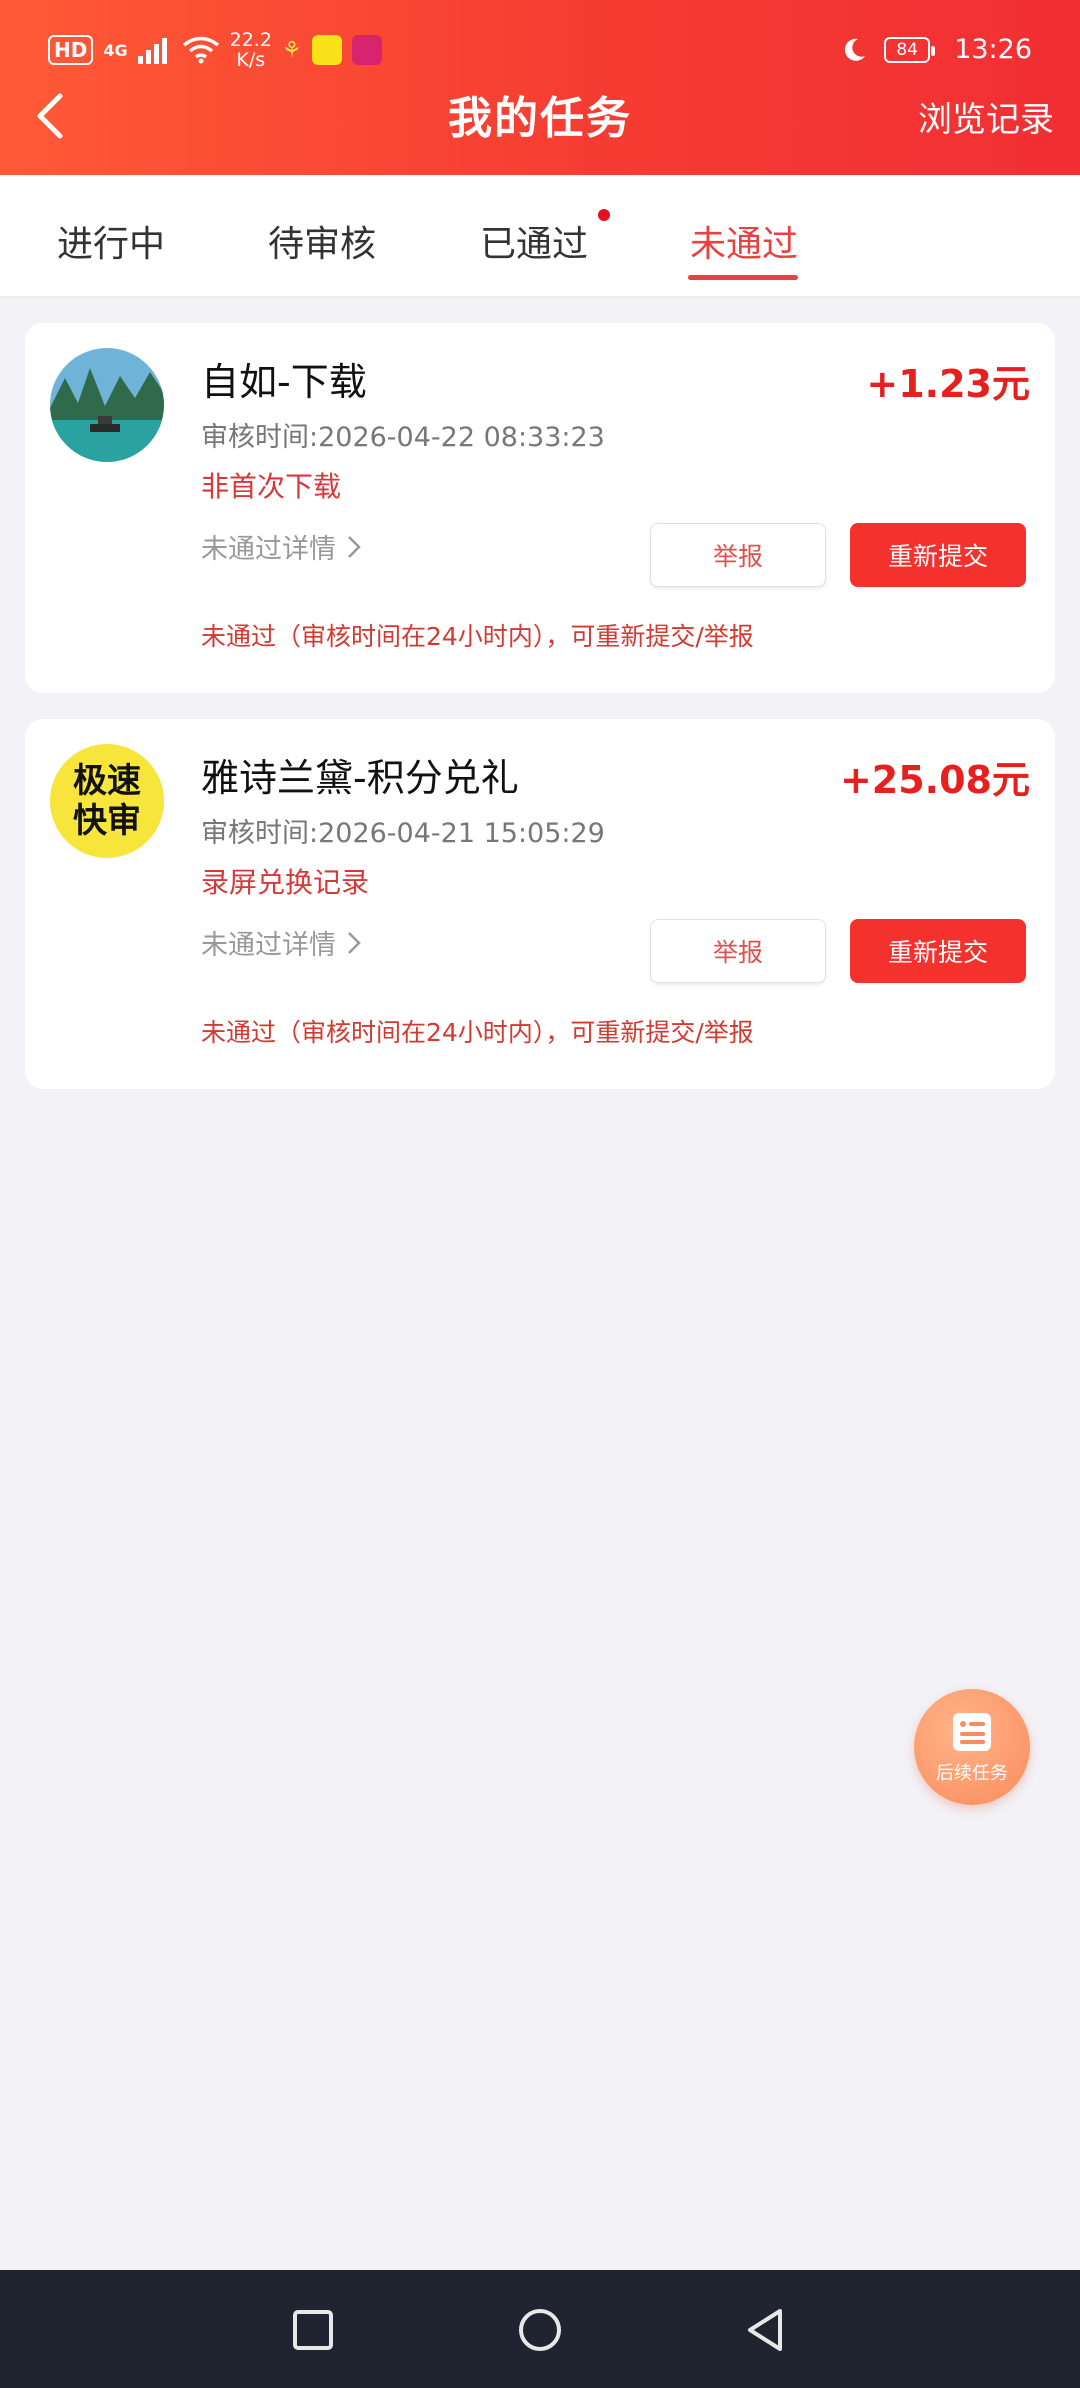  What do you see at coordinates (71, 50) in the screenshot?
I see `hd-icon: HD` at bounding box center [71, 50].